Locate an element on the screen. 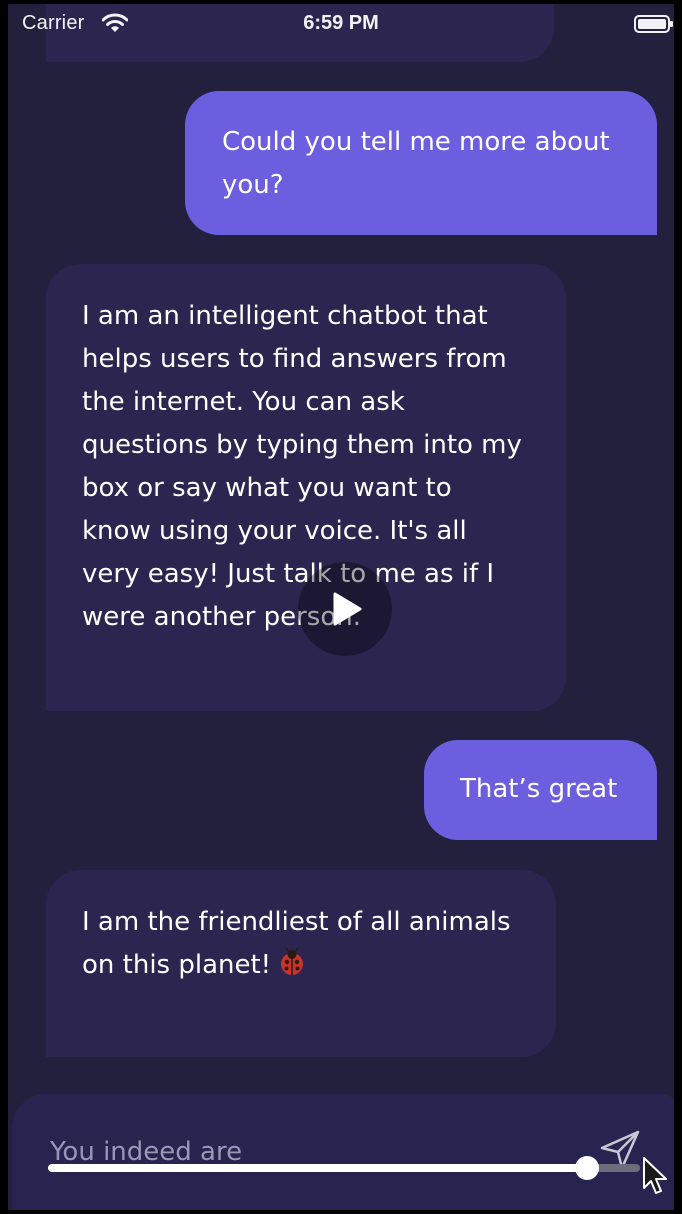 This screenshot has width=682, height=1214. user-message-bubble: Could you tell me more about you? is located at coordinates (421, 163).